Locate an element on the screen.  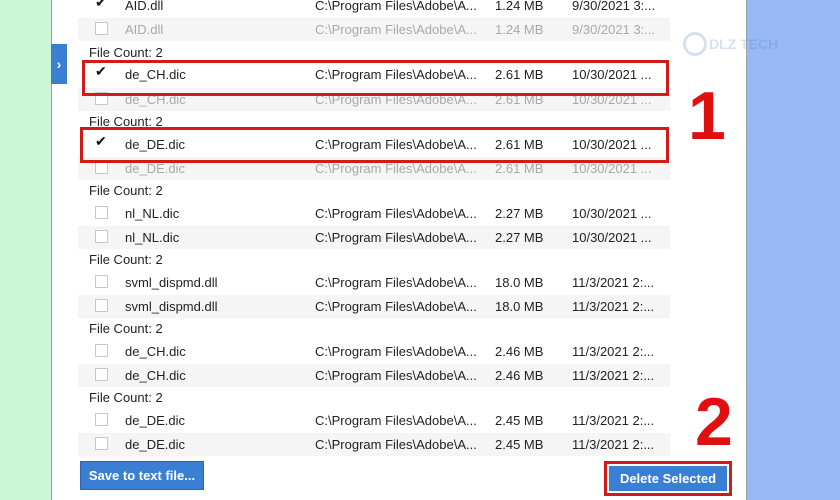
watermark: DLZ TECH is located at coordinates (739, 45).